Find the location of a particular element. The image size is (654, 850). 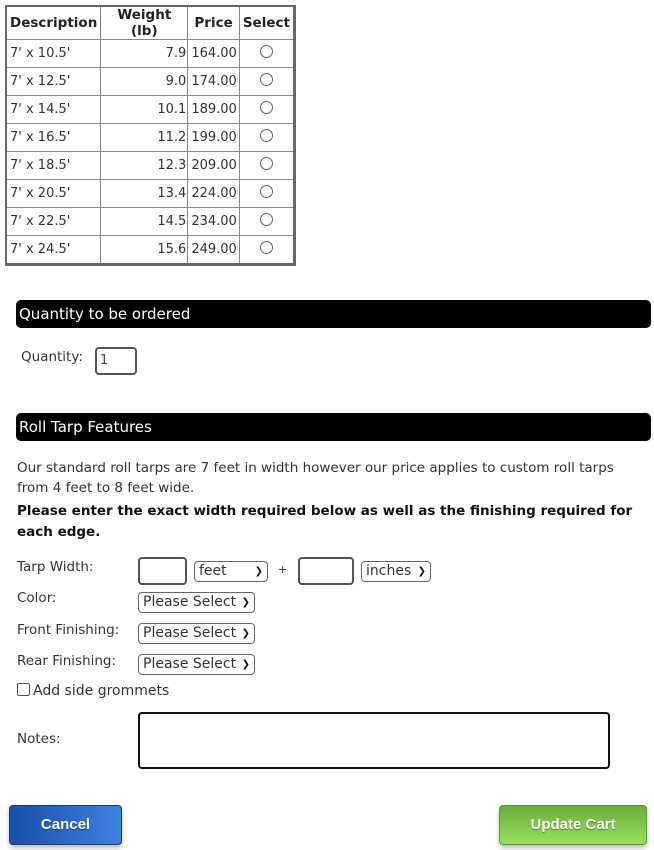

plus-sign: + is located at coordinates (283, 569).